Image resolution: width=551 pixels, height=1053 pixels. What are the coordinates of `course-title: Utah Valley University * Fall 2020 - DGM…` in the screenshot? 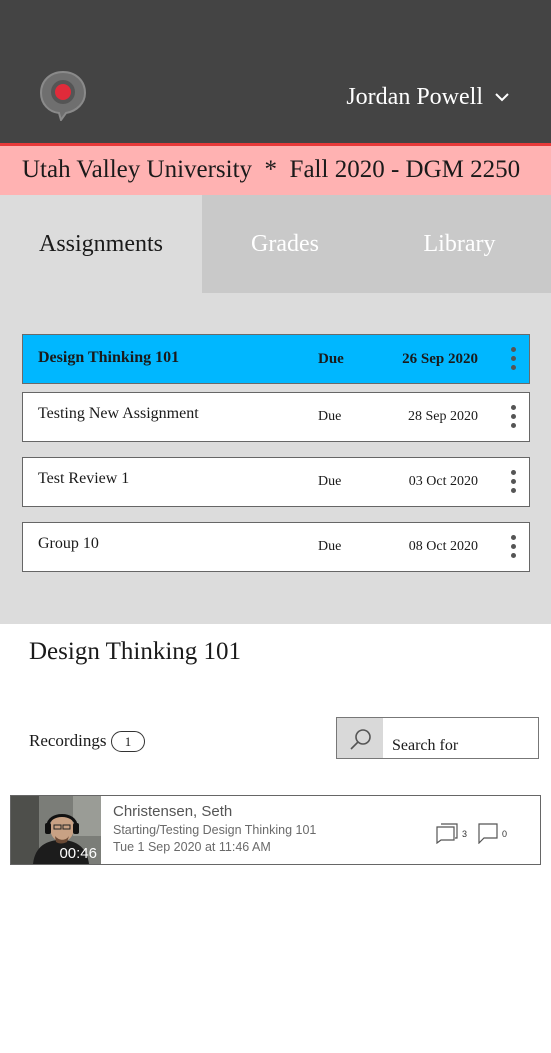 It's located at (271, 169).